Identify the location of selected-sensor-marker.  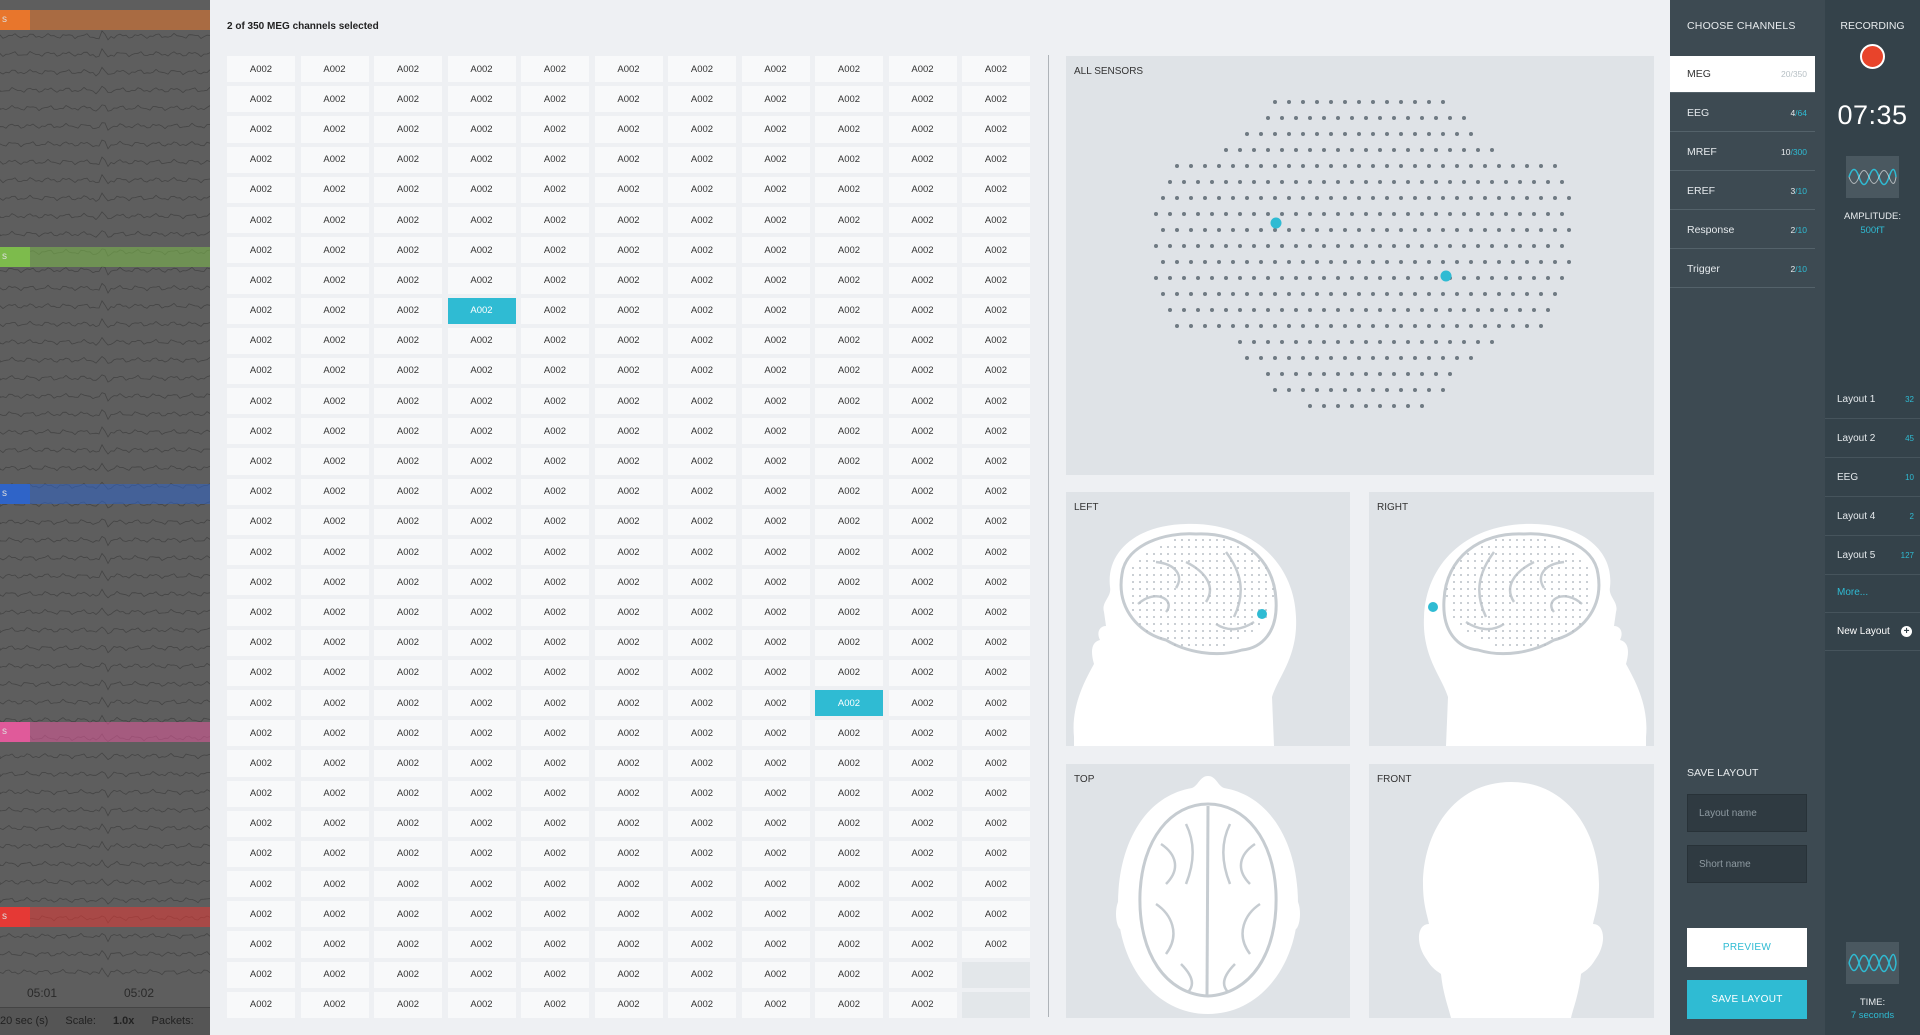
(1433, 607).